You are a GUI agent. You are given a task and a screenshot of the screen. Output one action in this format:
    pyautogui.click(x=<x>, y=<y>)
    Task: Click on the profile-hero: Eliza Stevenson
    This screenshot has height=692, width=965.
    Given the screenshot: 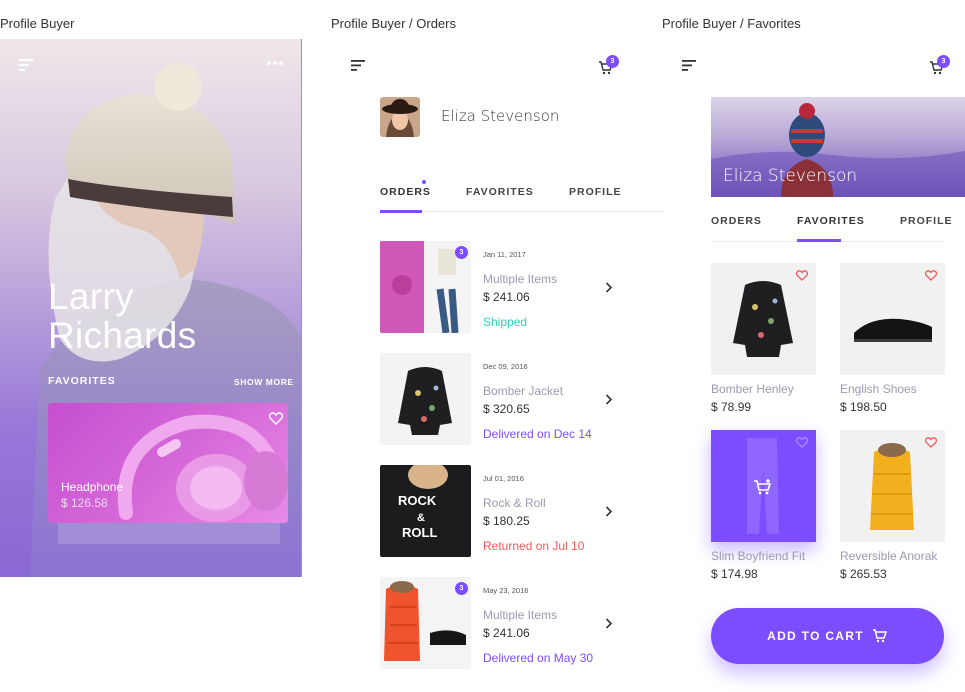 What is the action you would take?
    pyautogui.click(x=838, y=147)
    